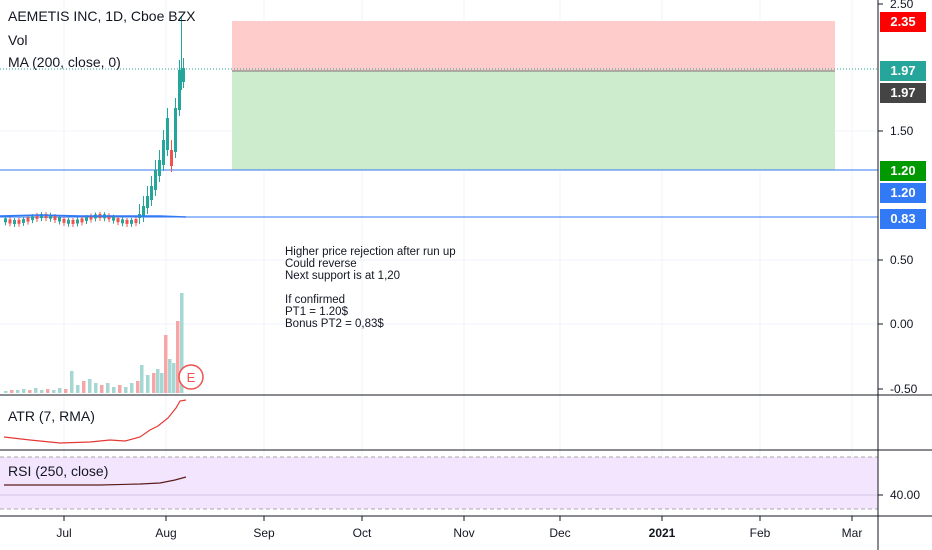  Describe the element at coordinates (902, 260) in the screenshot. I see `price-tick: 0.50` at that location.